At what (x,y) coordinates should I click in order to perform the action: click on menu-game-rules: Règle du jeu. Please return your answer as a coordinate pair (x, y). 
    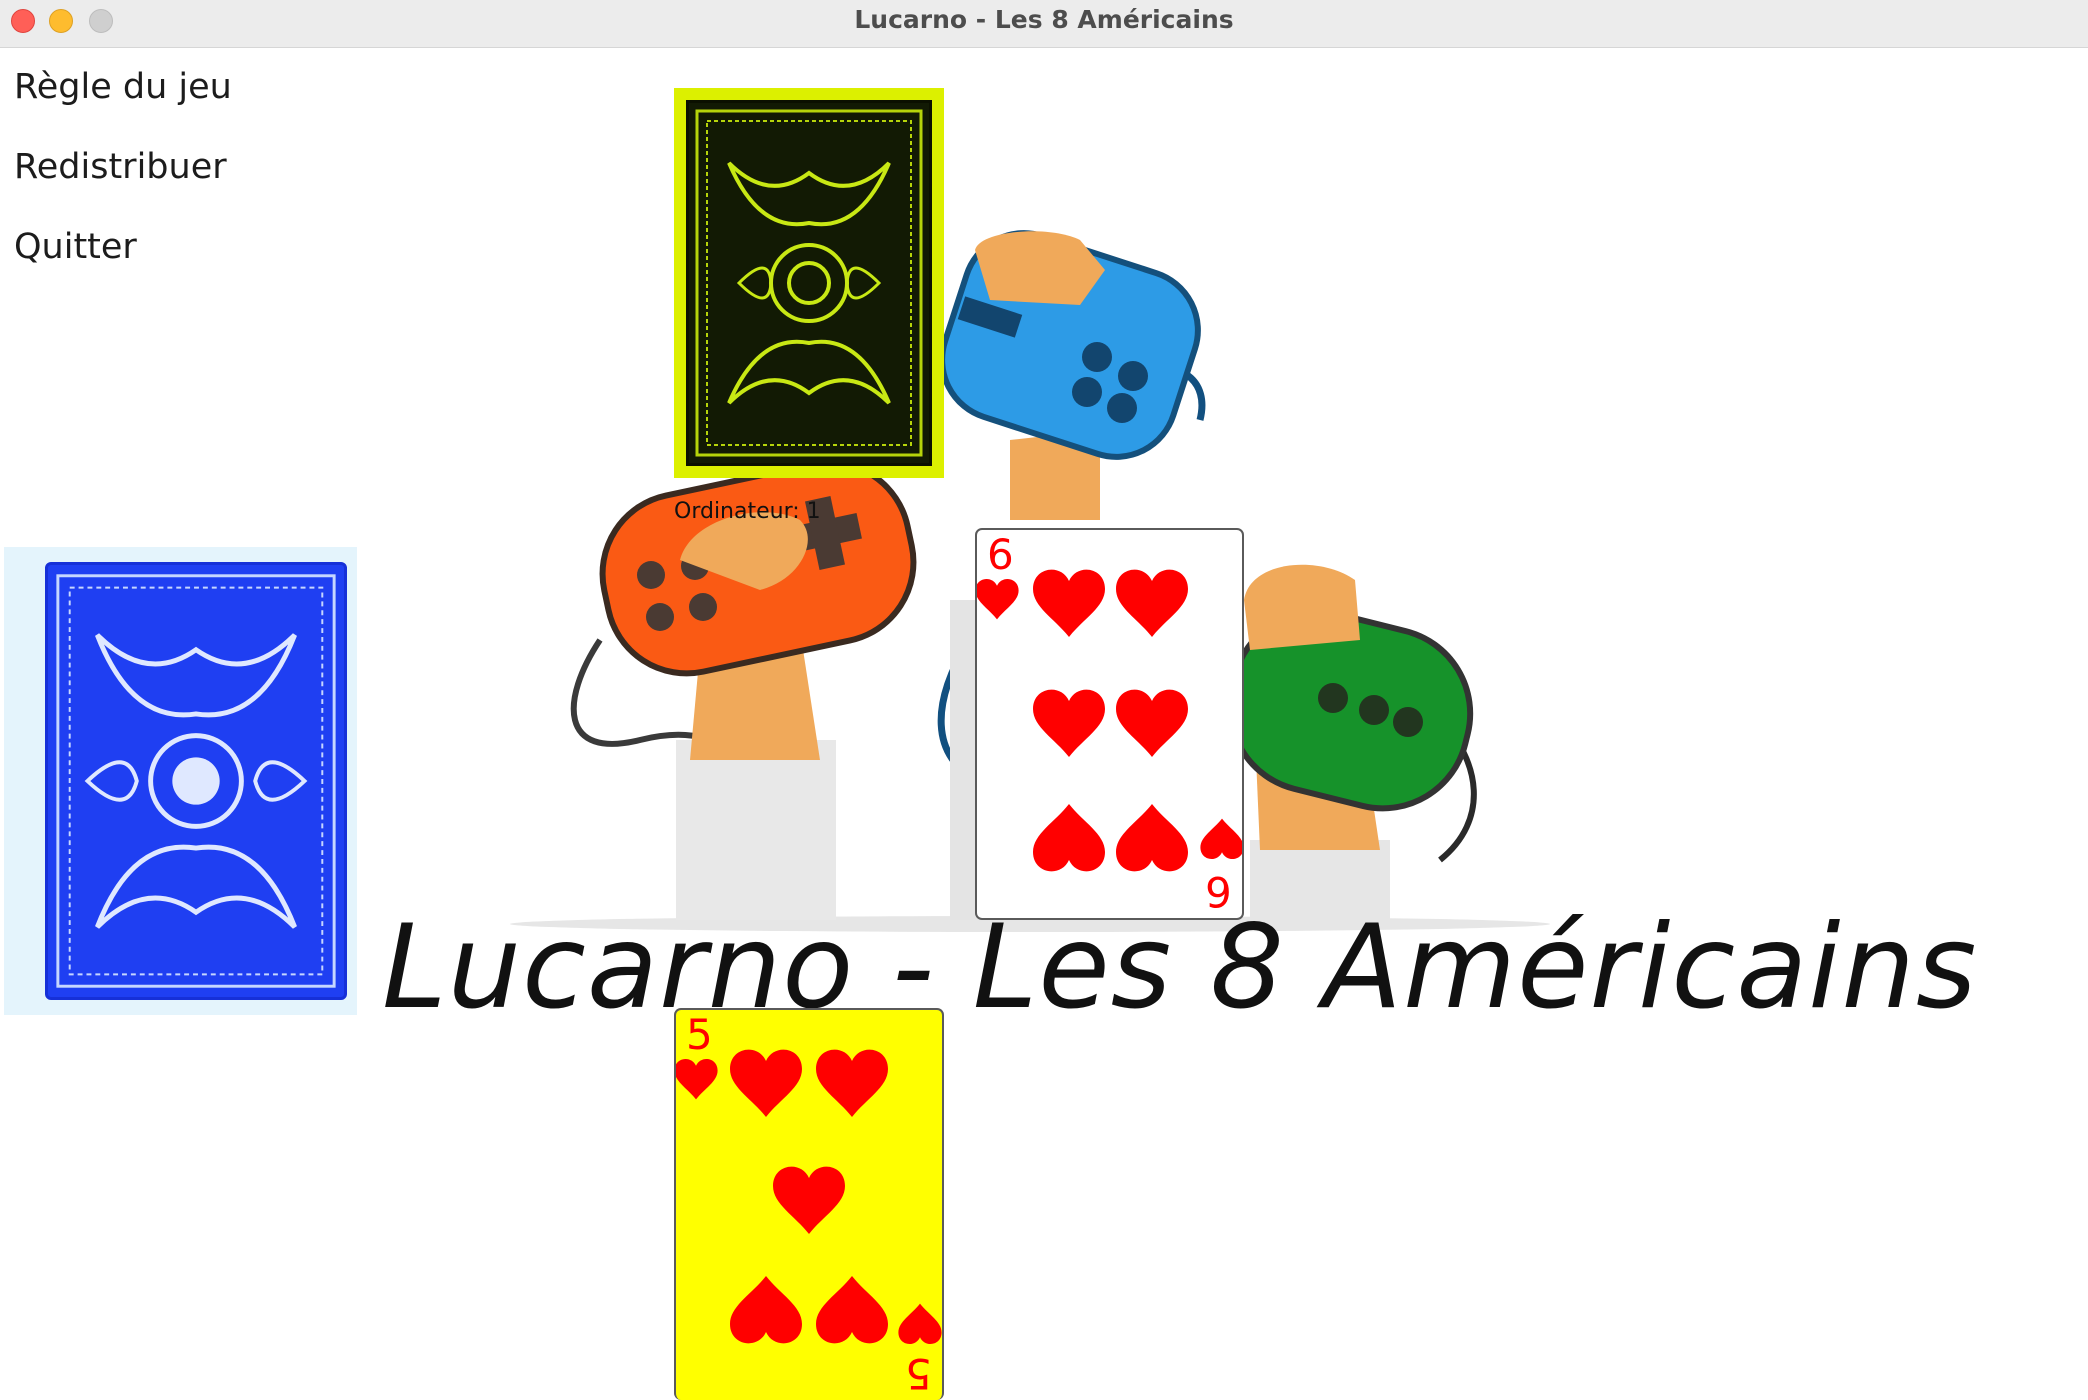
    Looking at the image, I should click on (123, 87).